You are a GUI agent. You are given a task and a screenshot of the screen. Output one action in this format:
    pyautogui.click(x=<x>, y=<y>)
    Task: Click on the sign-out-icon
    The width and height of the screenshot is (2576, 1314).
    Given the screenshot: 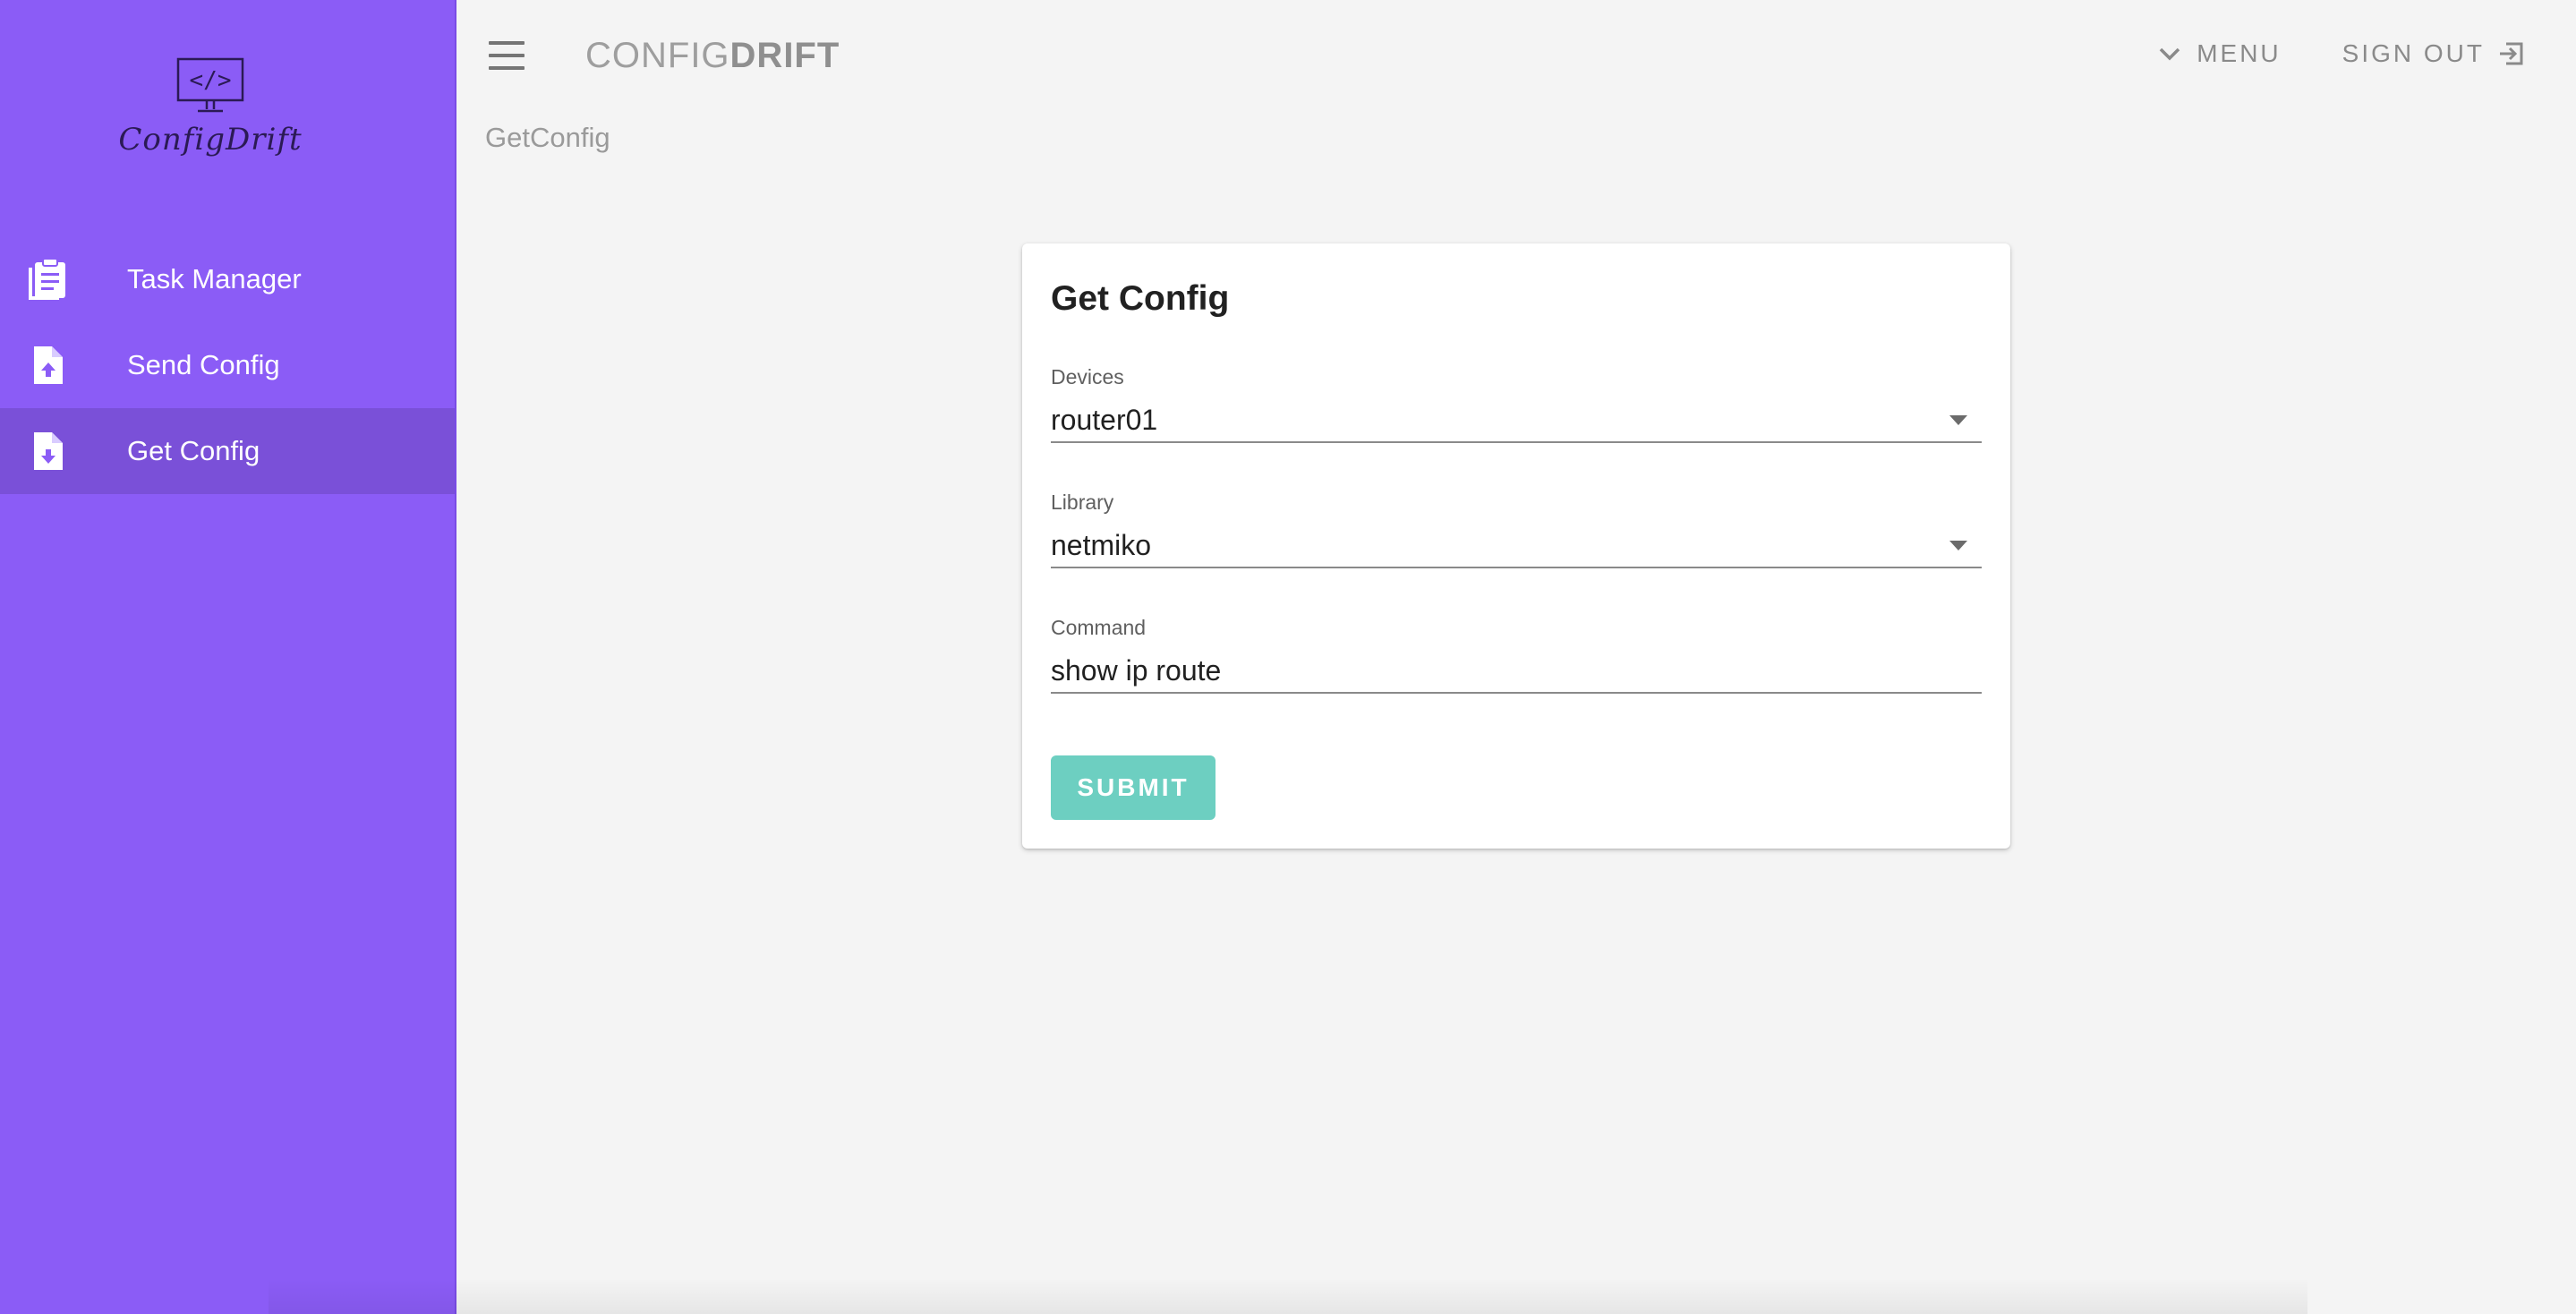 What is the action you would take?
    pyautogui.click(x=2511, y=53)
    